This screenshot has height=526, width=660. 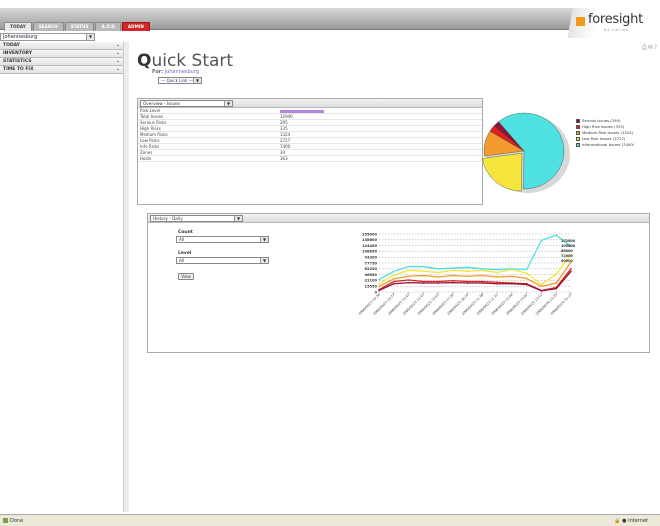 I want to click on row-label: Hosts, so click(x=208, y=159).